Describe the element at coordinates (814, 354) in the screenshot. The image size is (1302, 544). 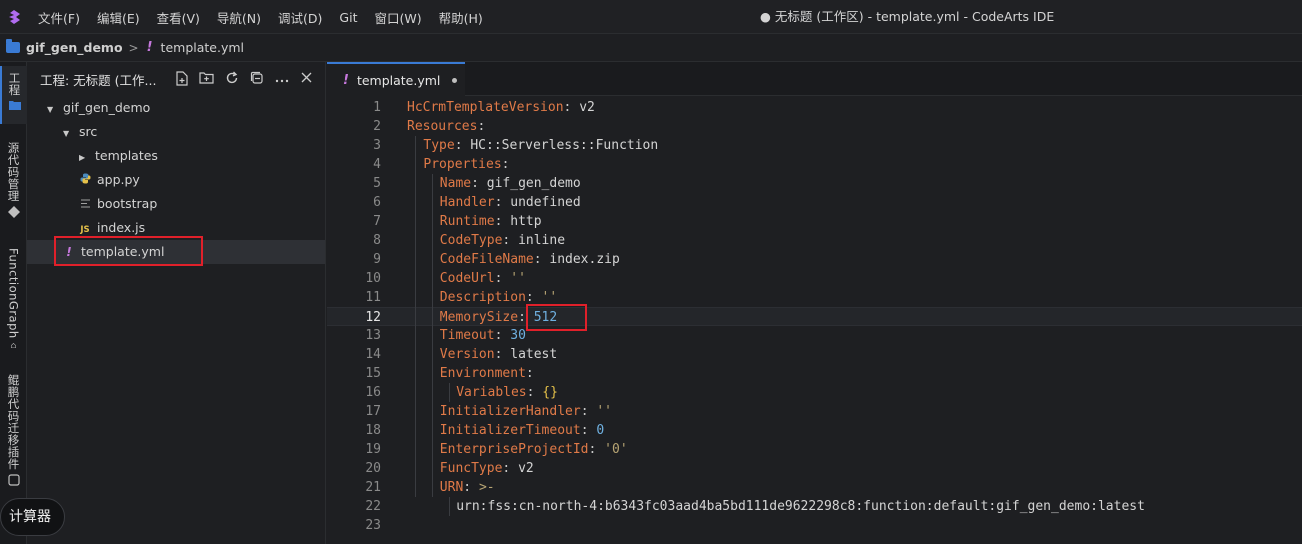
I see `code-line: 14 Version: latest` at that location.